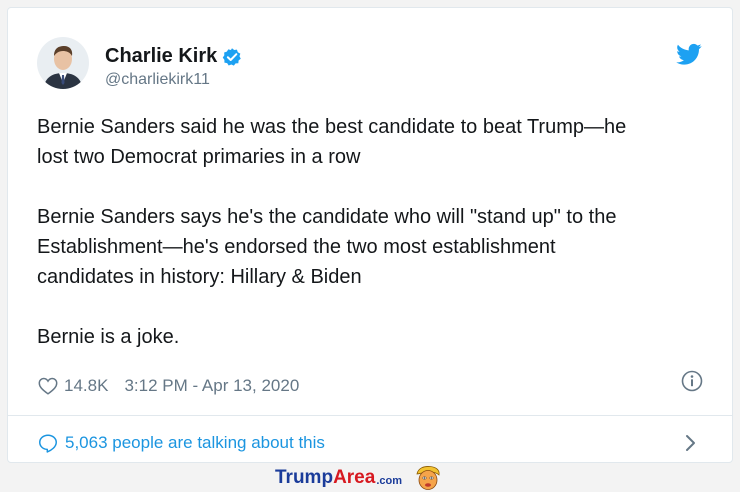 This screenshot has height=492, width=740. What do you see at coordinates (689, 54) in the screenshot?
I see `twitter-bird-icon` at bounding box center [689, 54].